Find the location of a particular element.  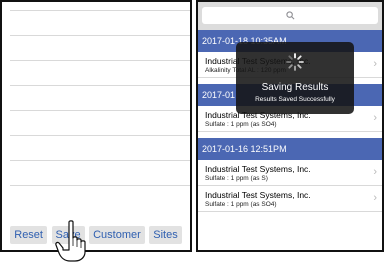

reset-button: Reset is located at coordinates (28, 235).